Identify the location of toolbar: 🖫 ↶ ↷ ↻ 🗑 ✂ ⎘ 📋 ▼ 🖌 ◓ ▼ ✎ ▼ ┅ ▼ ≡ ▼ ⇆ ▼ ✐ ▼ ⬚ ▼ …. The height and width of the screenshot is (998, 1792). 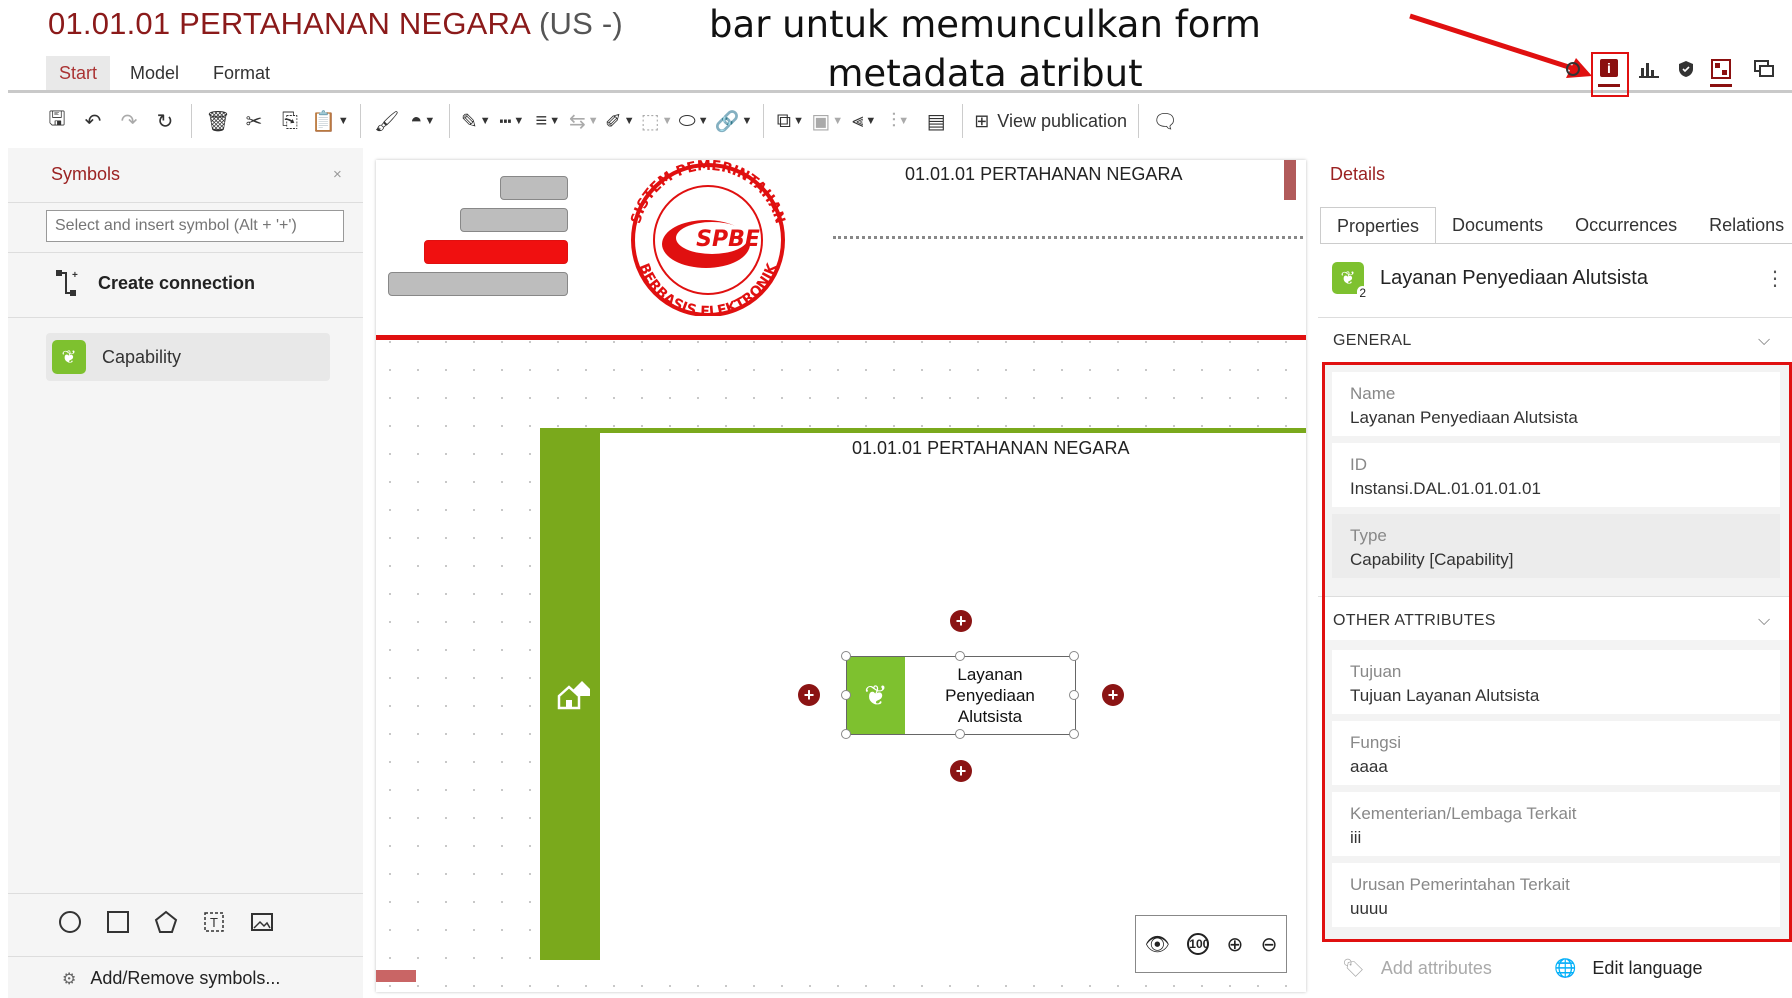
(900, 121).